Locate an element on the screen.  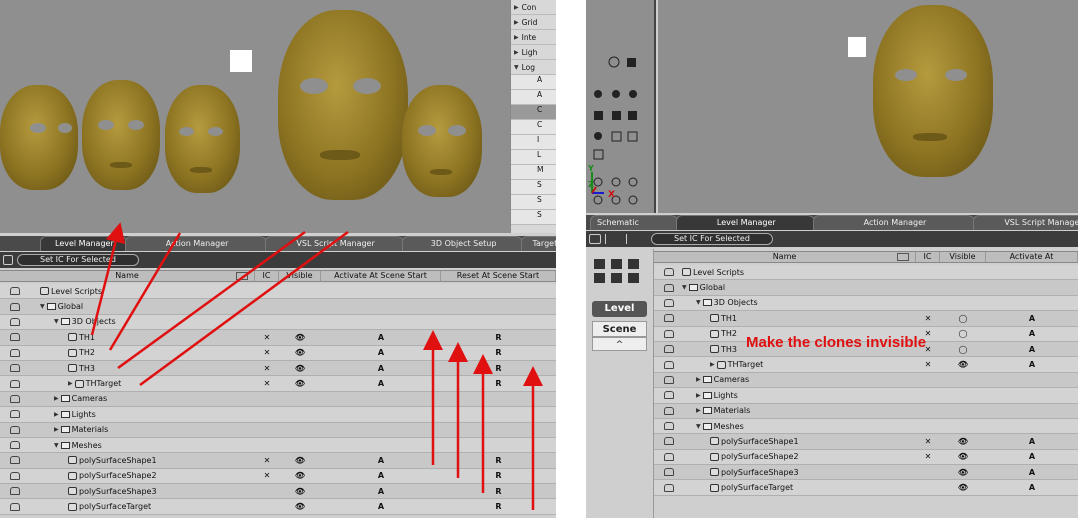
menu-item: ▶ Con is located at coordinates (533, 7).